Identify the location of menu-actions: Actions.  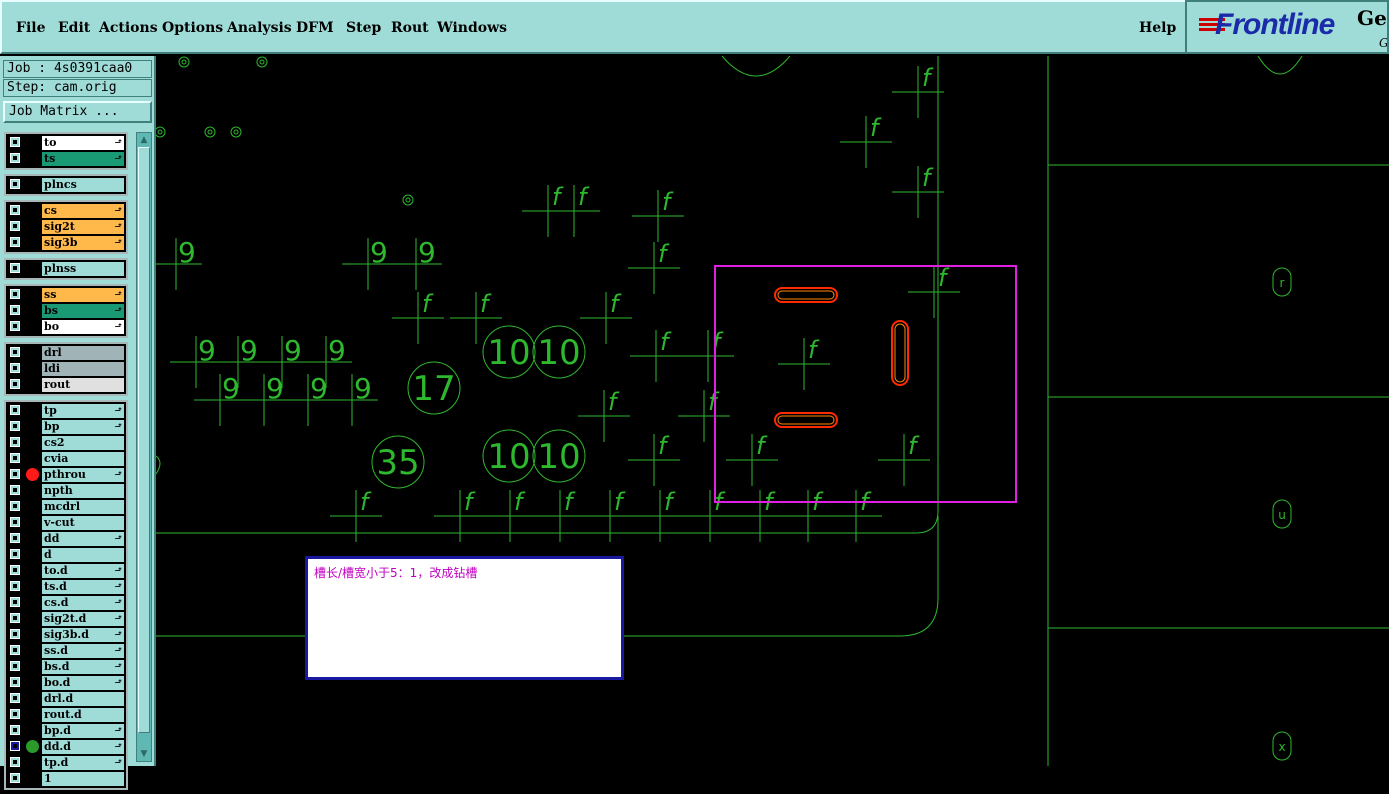
(128, 28).